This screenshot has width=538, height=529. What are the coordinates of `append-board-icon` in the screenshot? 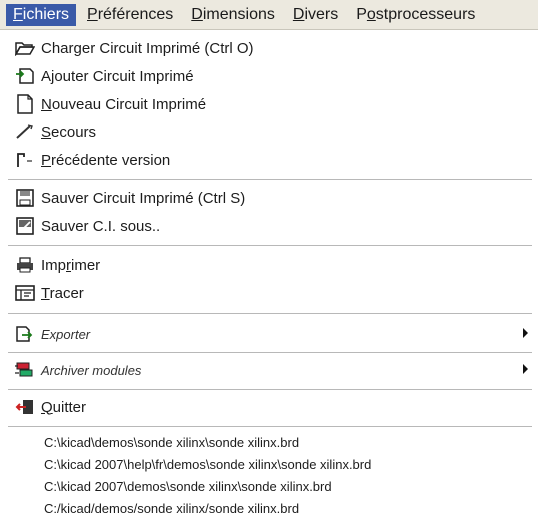 It's located at (25, 76).